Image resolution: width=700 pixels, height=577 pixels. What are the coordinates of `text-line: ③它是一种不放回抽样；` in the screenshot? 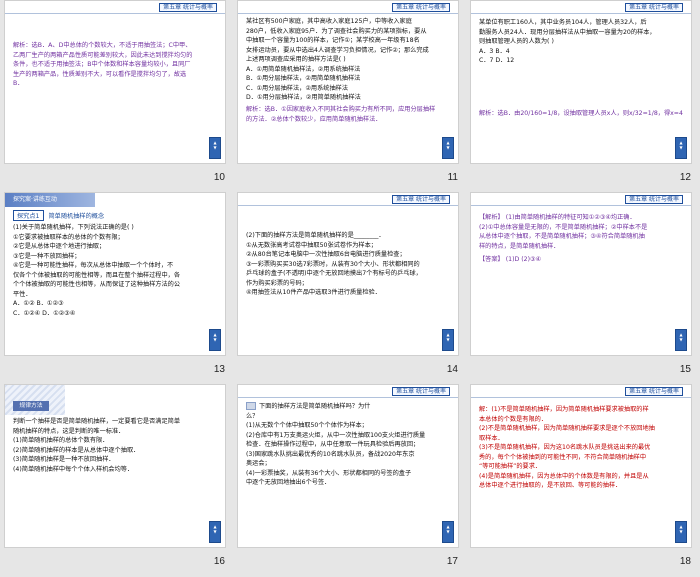 It's located at (47, 256).